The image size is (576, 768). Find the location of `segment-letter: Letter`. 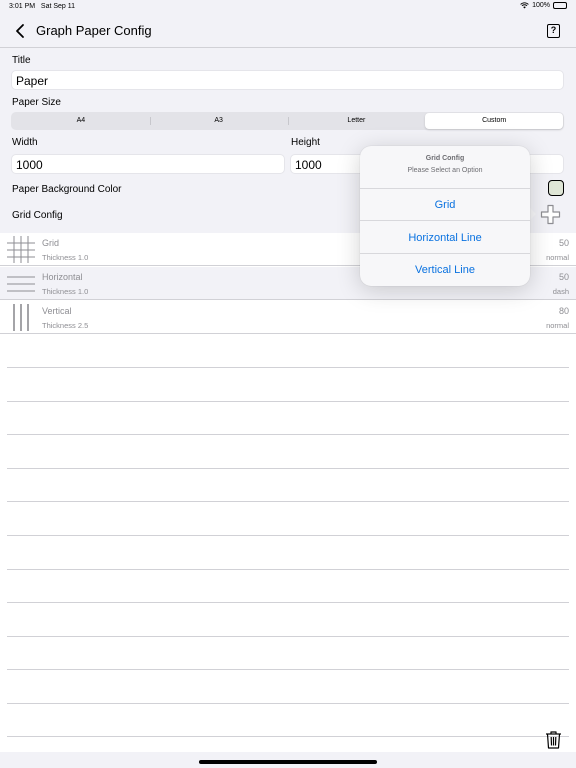

segment-letter: Letter is located at coordinates (356, 121).